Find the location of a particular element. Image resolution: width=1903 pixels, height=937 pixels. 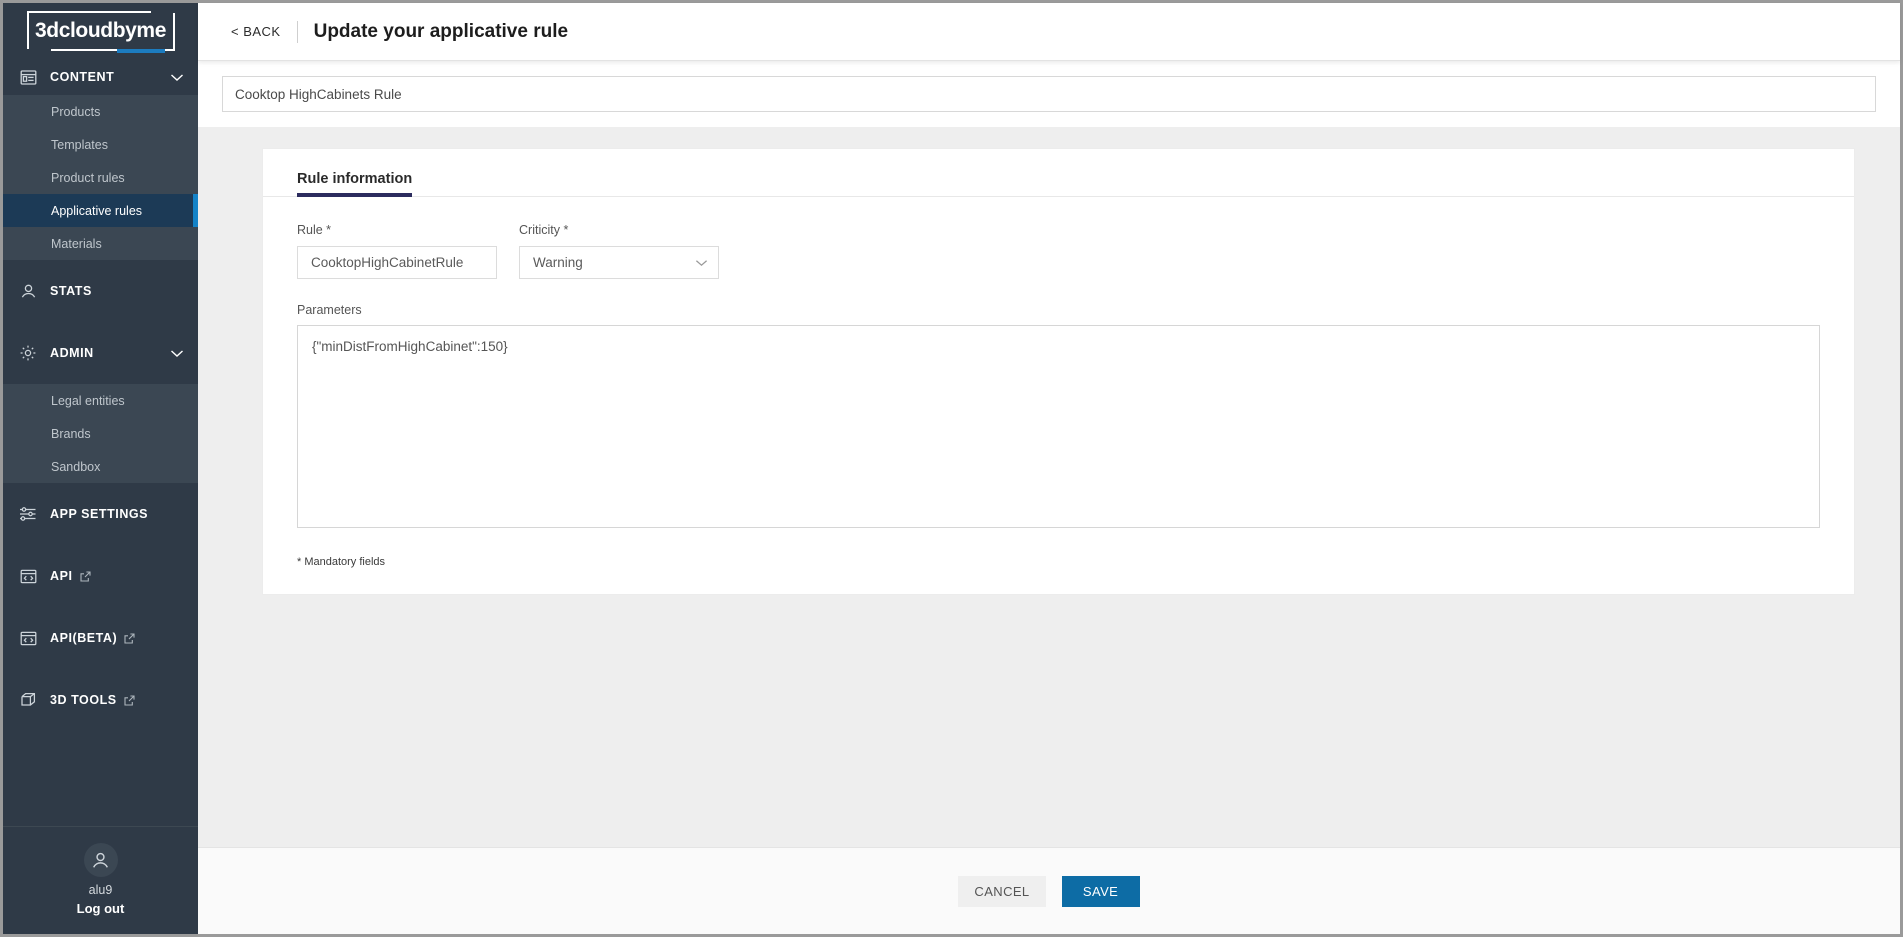

sidebar-group-3d-tools: 3D TOOLS is located at coordinates (100, 700).